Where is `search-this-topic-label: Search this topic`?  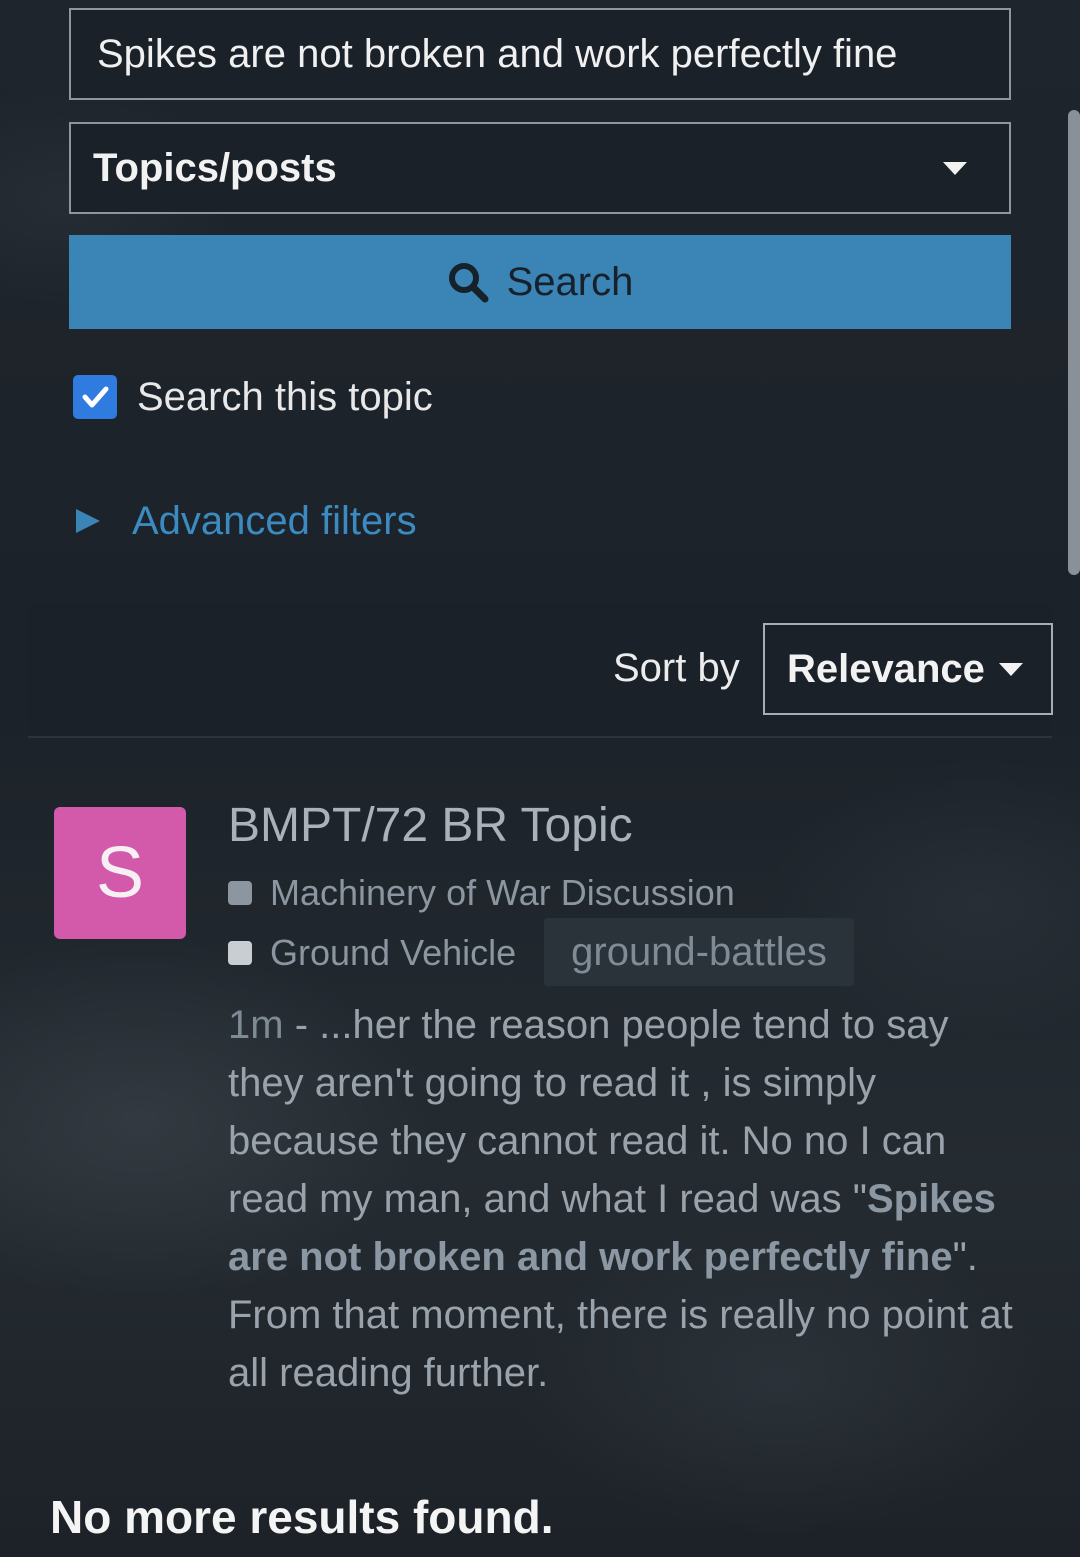
search-this-topic-label: Search this topic is located at coordinates (285, 397).